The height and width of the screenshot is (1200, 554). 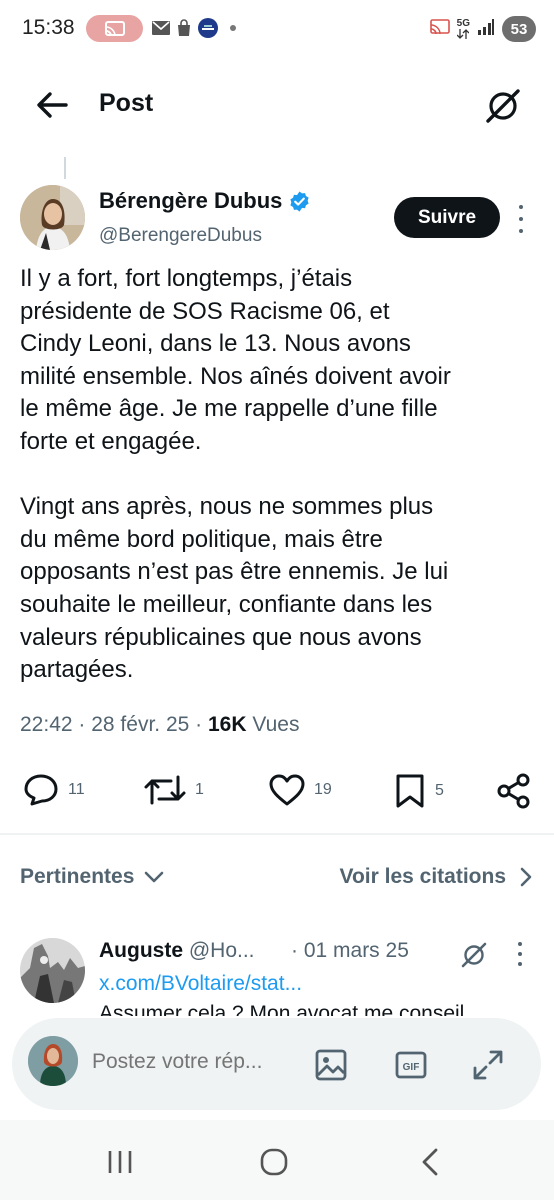 I want to click on bookmark-count: 5, so click(x=439, y=790).